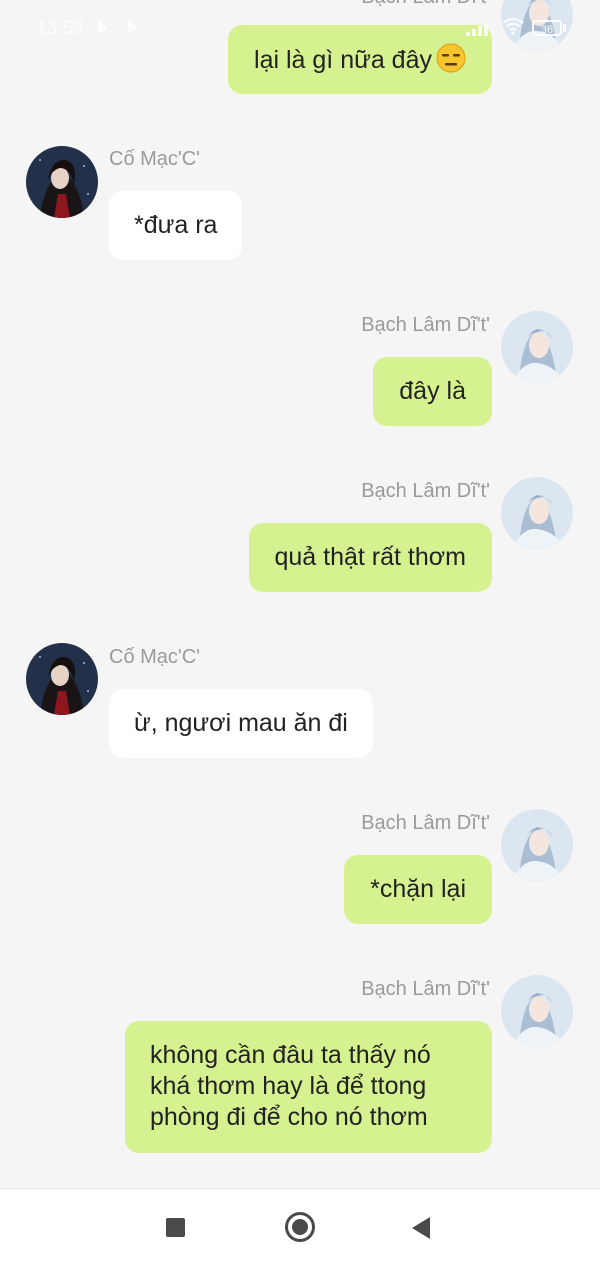 The width and height of the screenshot is (600, 1268). I want to click on message-text: quả thật rất thơm, so click(370, 557).